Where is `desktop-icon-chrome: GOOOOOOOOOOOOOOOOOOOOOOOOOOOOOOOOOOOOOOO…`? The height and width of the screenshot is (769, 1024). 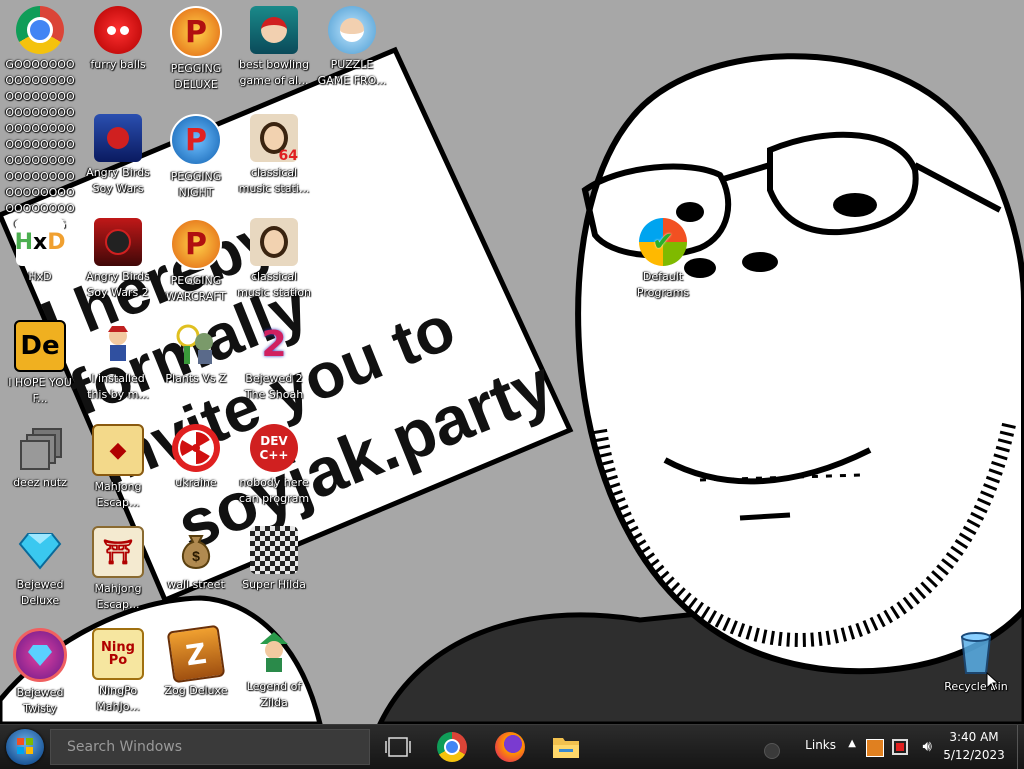
desktop-icon-chrome: GOOOOOOOOOOOOOOOOOOOOOOOOOOOOOOOOOOOOOOO… is located at coordinates (40, 115).